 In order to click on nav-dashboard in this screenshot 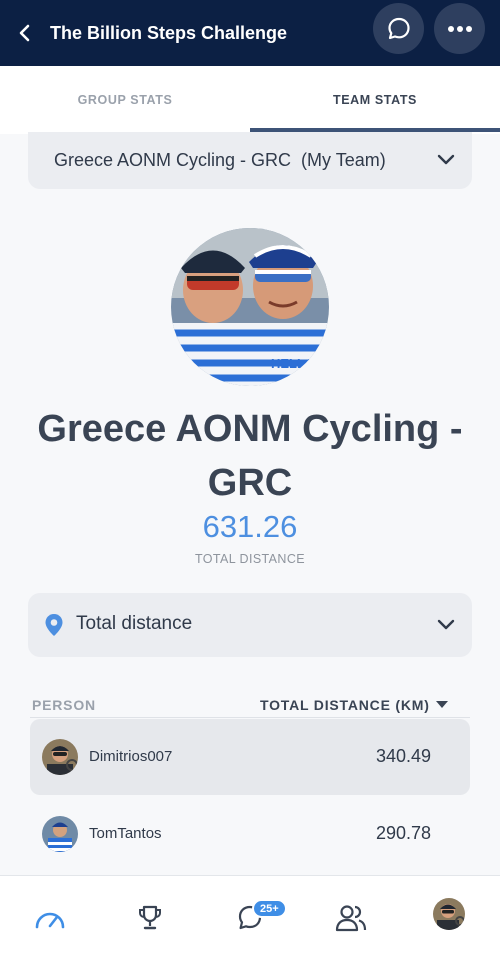, I will do `click(50, 918)`.